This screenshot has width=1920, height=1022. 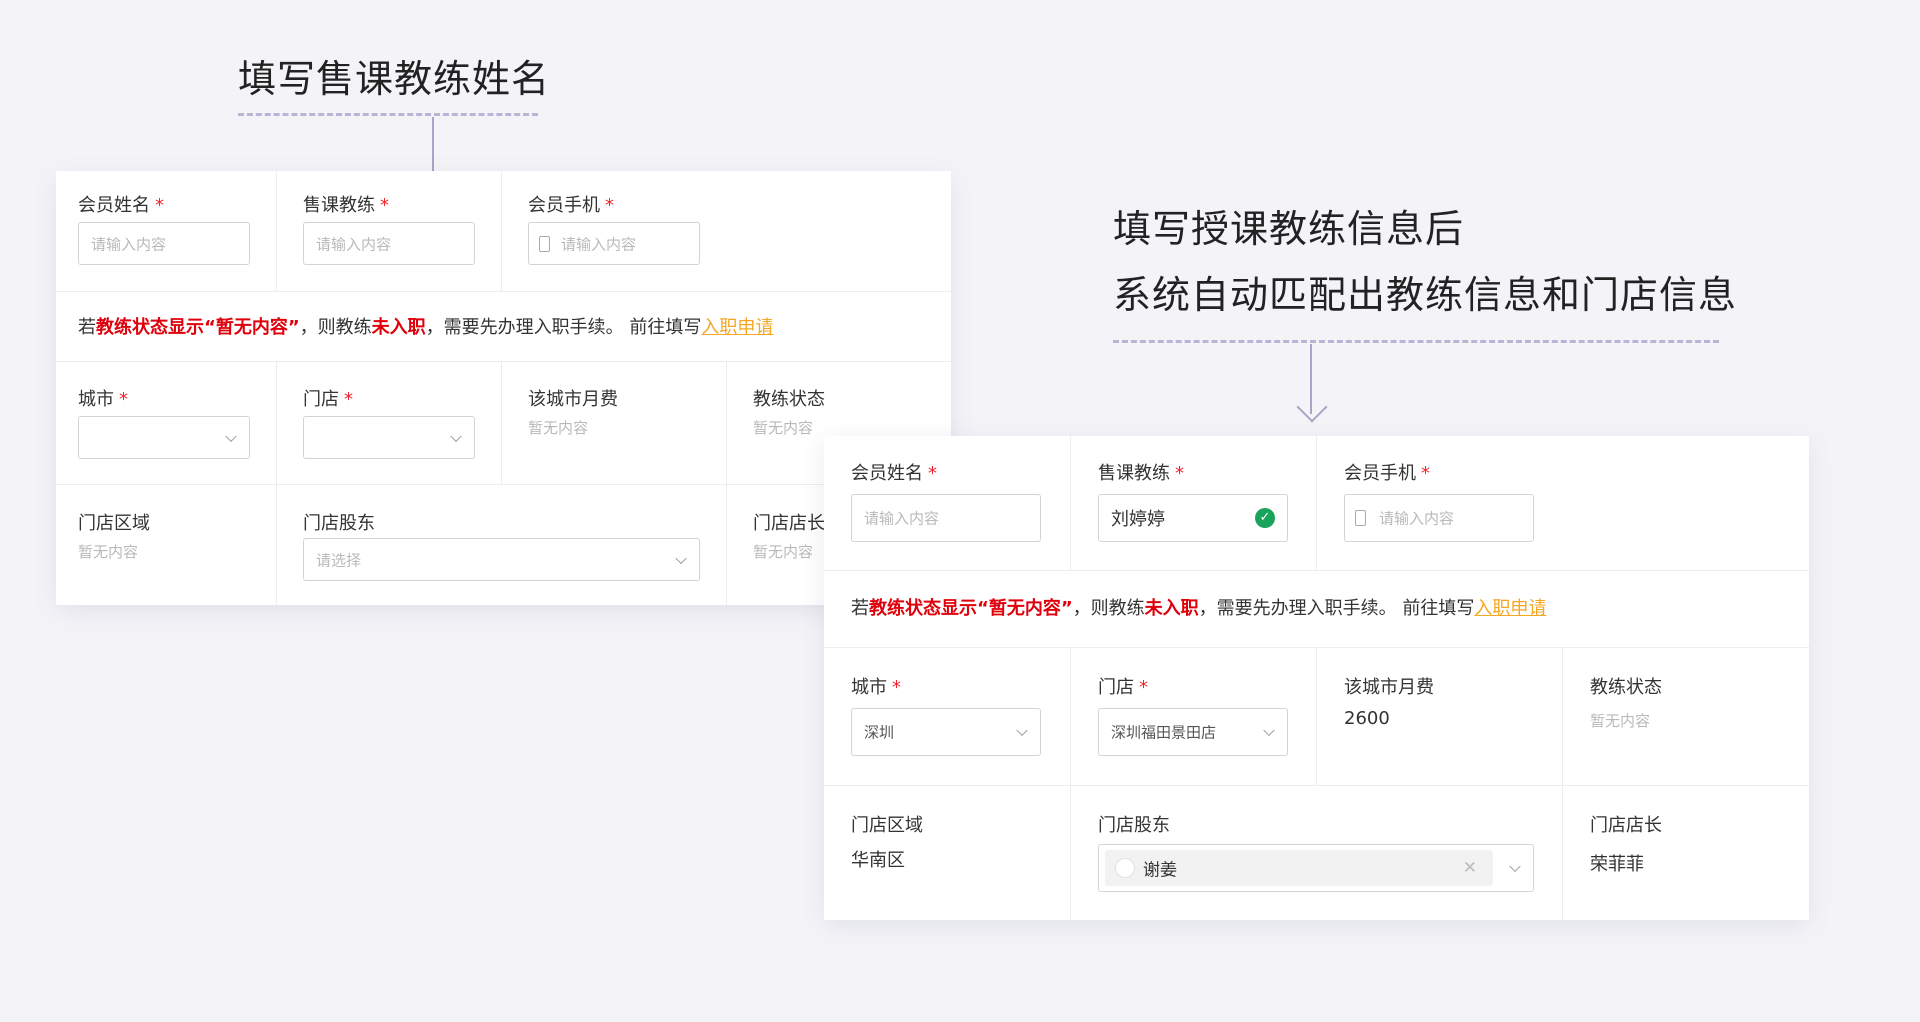 I want to click on annotation-right-line1: 填写授课教练信息后, so click(x=1289, y=229).